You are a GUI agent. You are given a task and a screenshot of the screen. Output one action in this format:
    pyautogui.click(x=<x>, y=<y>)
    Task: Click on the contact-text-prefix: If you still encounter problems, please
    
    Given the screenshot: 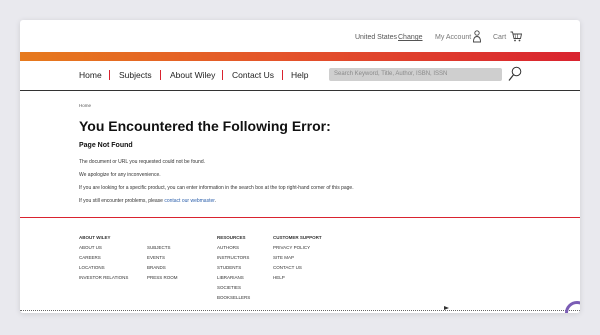 What is the action you would take?
    pyautogui.click(x=122, y=201)
    